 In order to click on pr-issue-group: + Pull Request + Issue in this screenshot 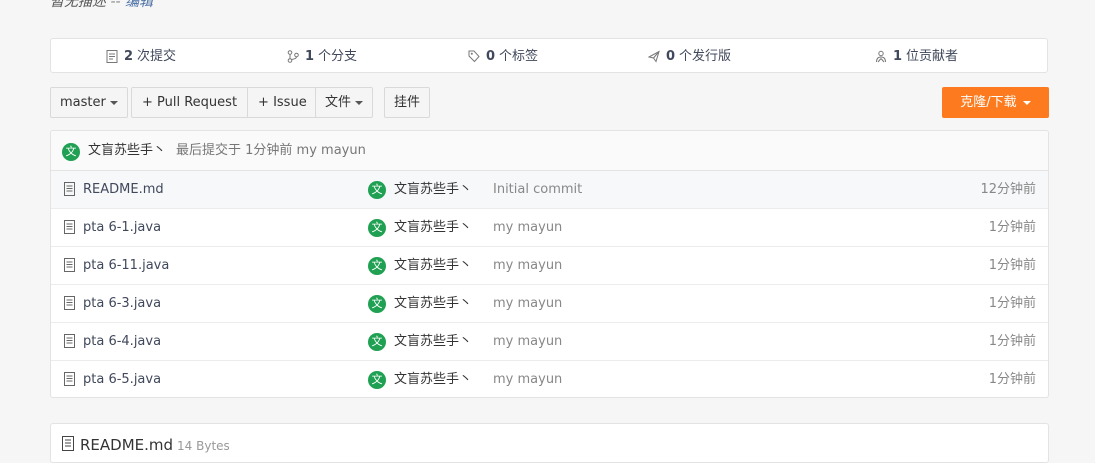, I will do `click(224, 102)`.